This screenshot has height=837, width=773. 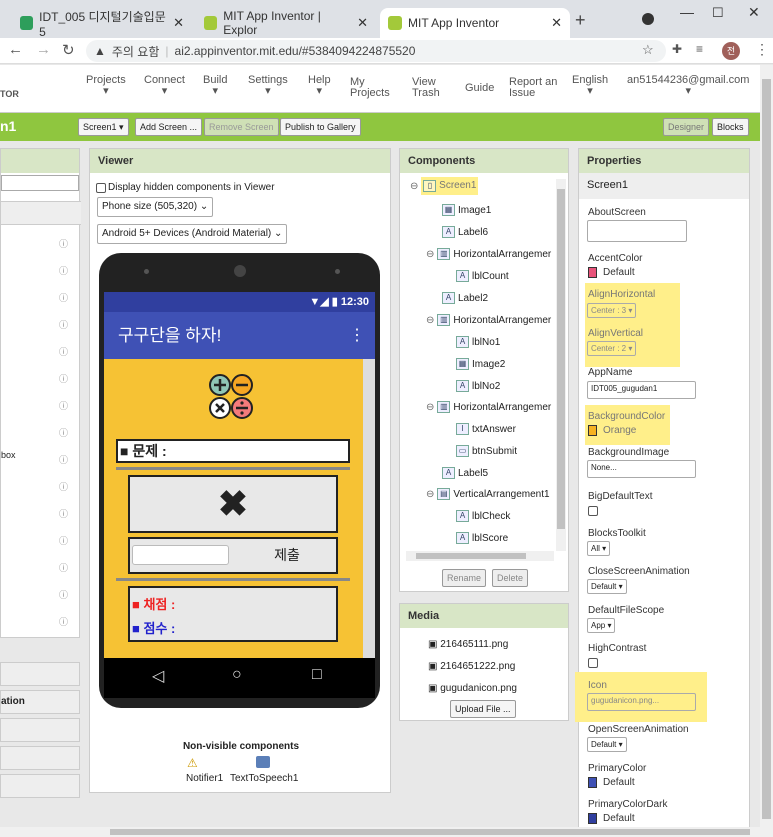 I want to click on accent-color-picker: Default, so click(x=611, y=272).